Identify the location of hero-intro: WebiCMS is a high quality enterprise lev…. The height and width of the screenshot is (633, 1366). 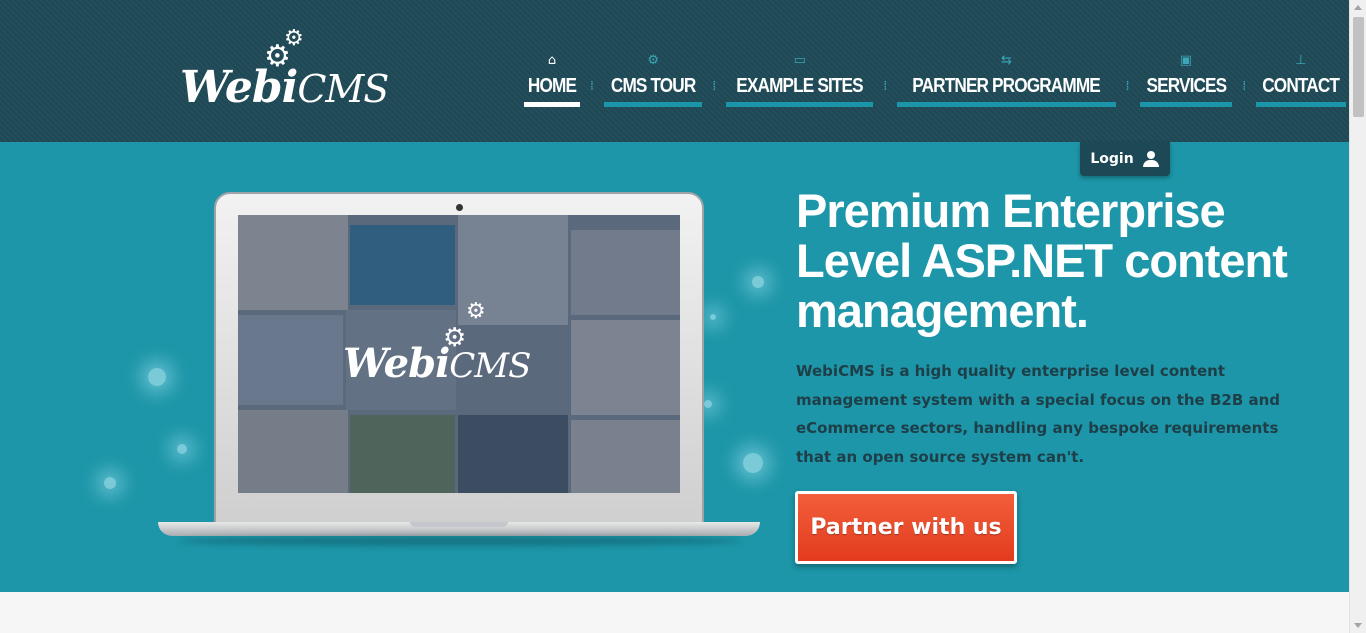
(1038, 414).